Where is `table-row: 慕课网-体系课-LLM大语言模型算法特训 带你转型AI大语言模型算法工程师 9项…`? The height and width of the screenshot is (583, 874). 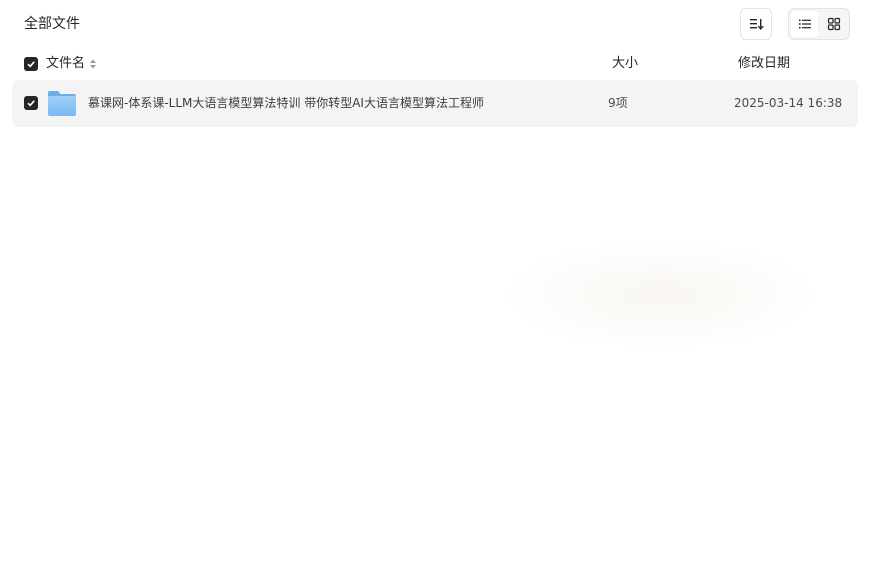 table-row: 慕课网-体系课-LLM大语言模型算法特训 带你转型AI大语言模型算法工程师 9项… is located at coordinates (435, 103).